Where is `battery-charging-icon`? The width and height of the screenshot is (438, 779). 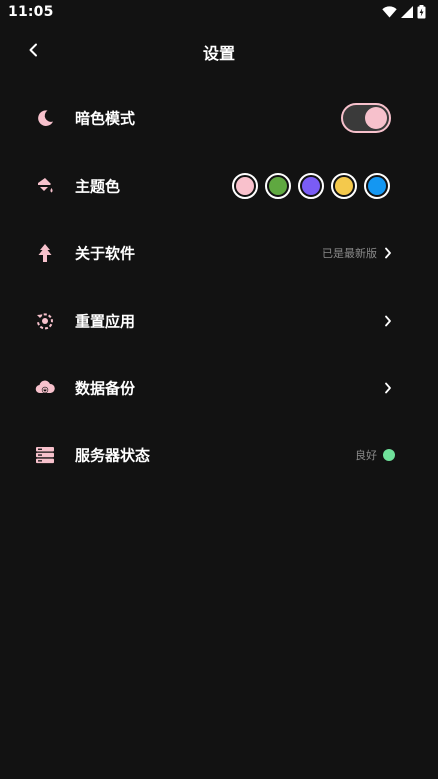
battery-charging-icon is located at coordinates (421, 12).